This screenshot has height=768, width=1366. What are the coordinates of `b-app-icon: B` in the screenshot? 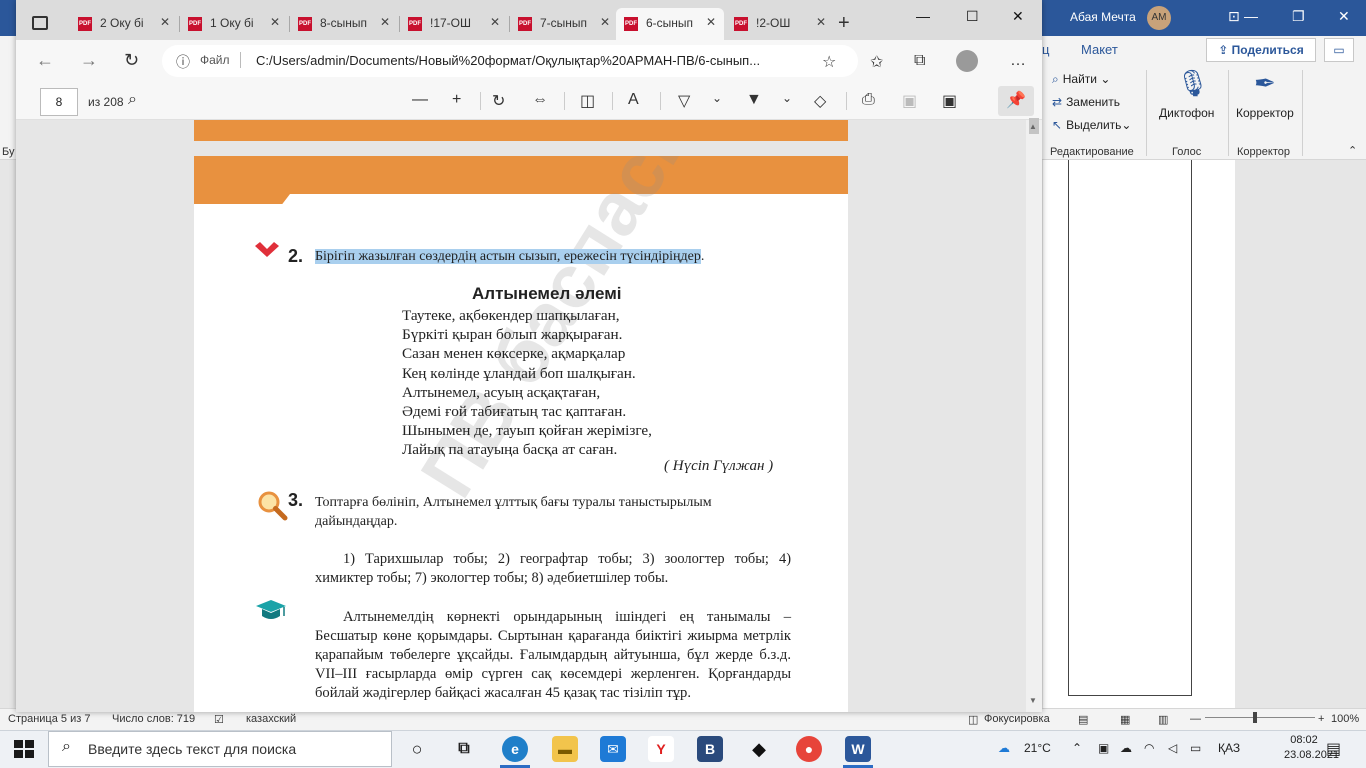 It's located at (710, 749).